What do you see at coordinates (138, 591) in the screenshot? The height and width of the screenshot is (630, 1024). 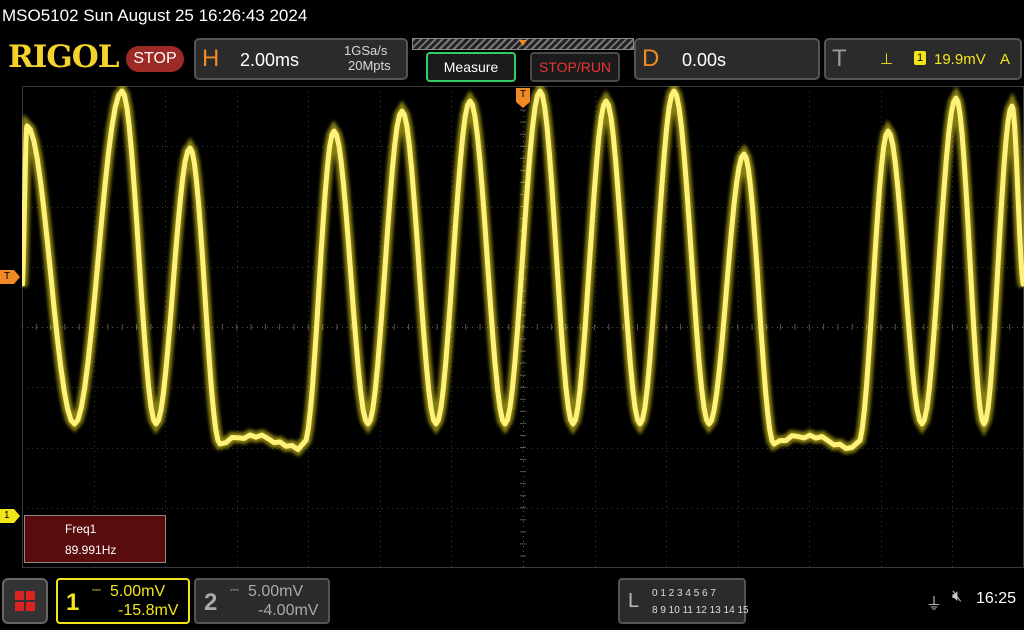 I see `channel1-scale: 5.00mV` at bounding box center [138, 591].